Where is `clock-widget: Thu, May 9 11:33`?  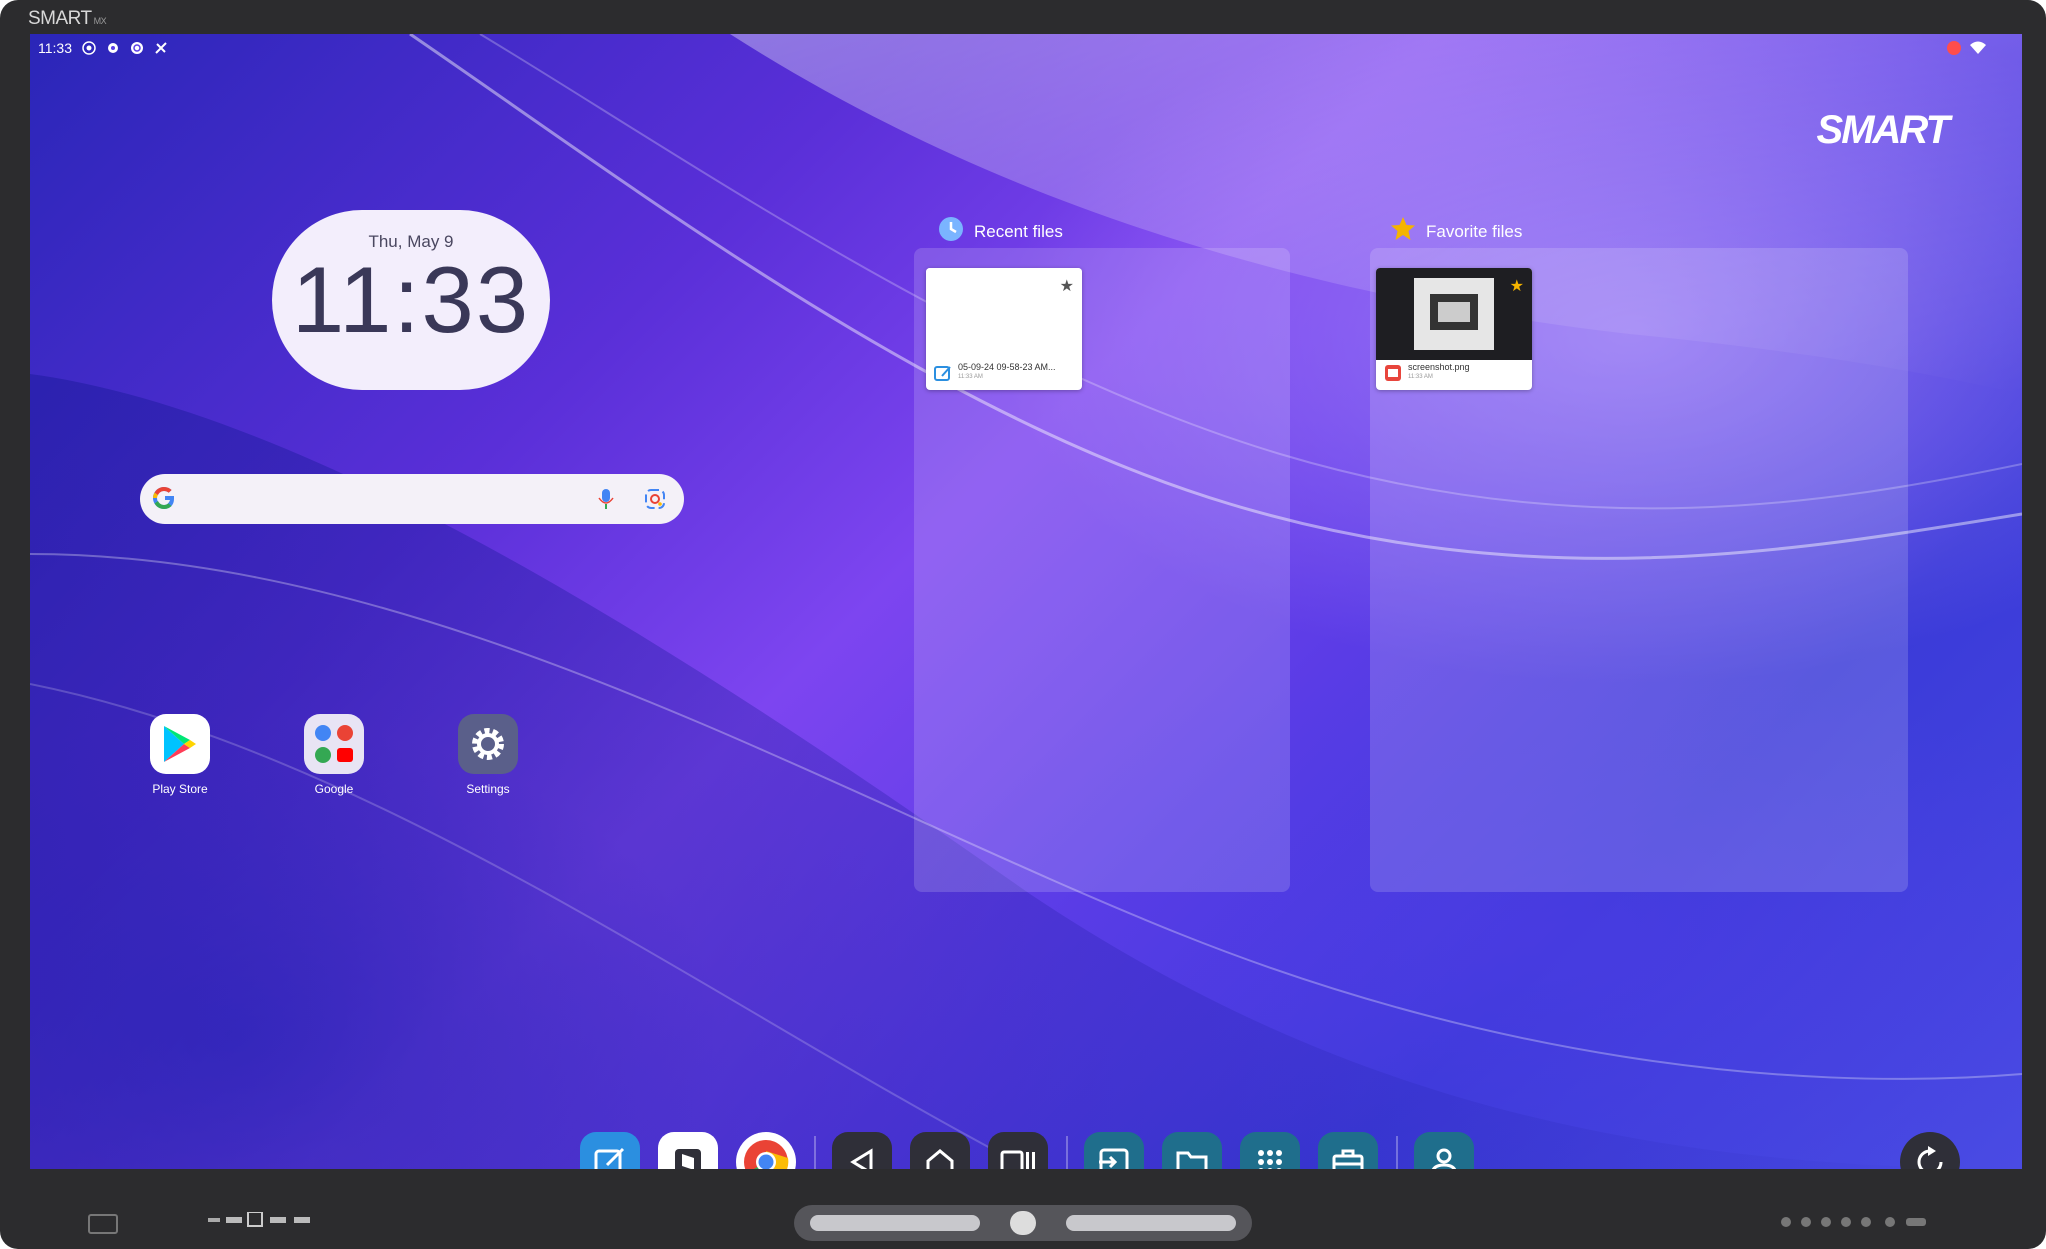 clock-widget: Thu, May 9 11:33 is located at coordinates (411, 300).